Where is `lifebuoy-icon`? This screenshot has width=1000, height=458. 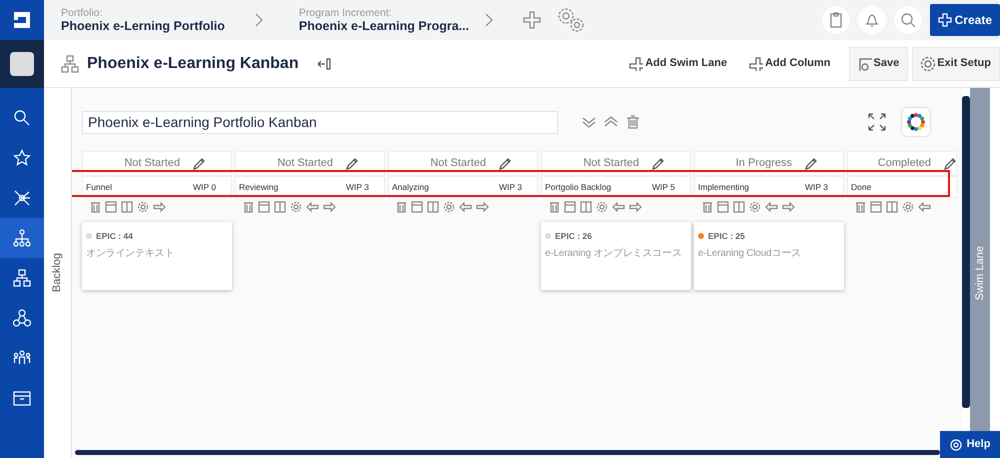
lifebuoy-icon is located at coordinates (956, 444).